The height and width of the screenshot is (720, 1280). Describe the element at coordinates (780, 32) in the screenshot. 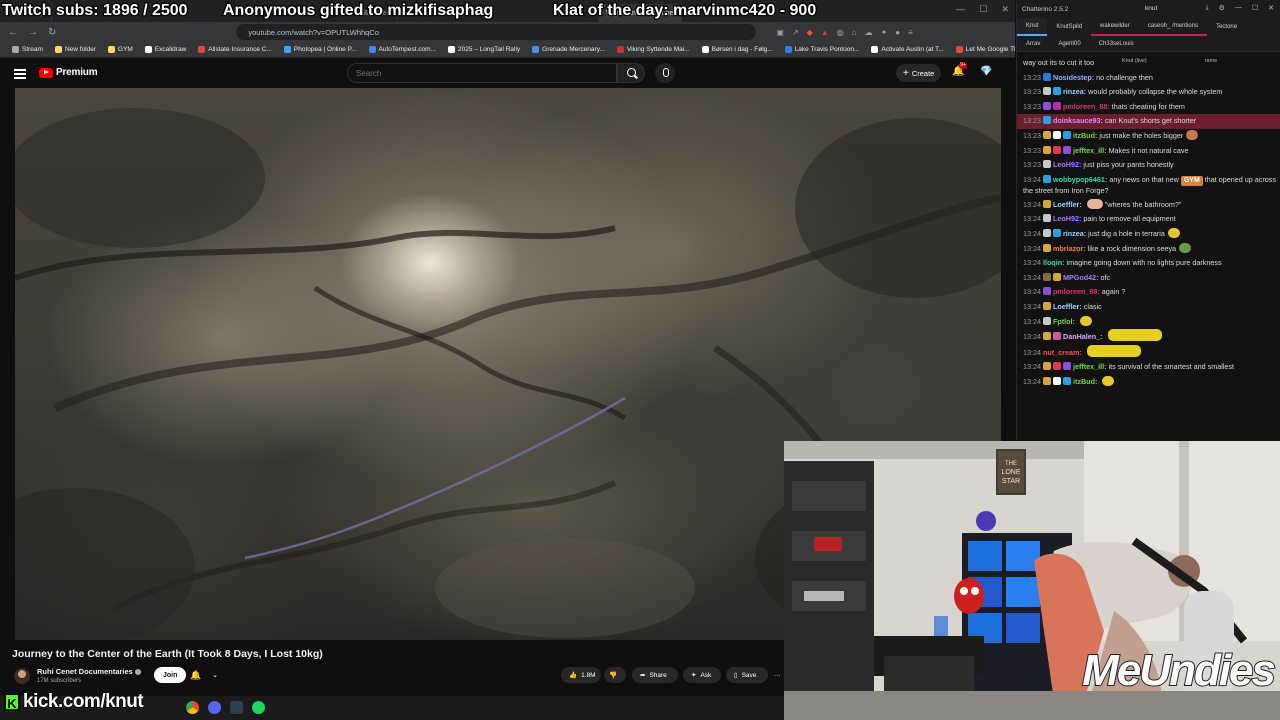

I see `extension-icon: ▣` at that location.